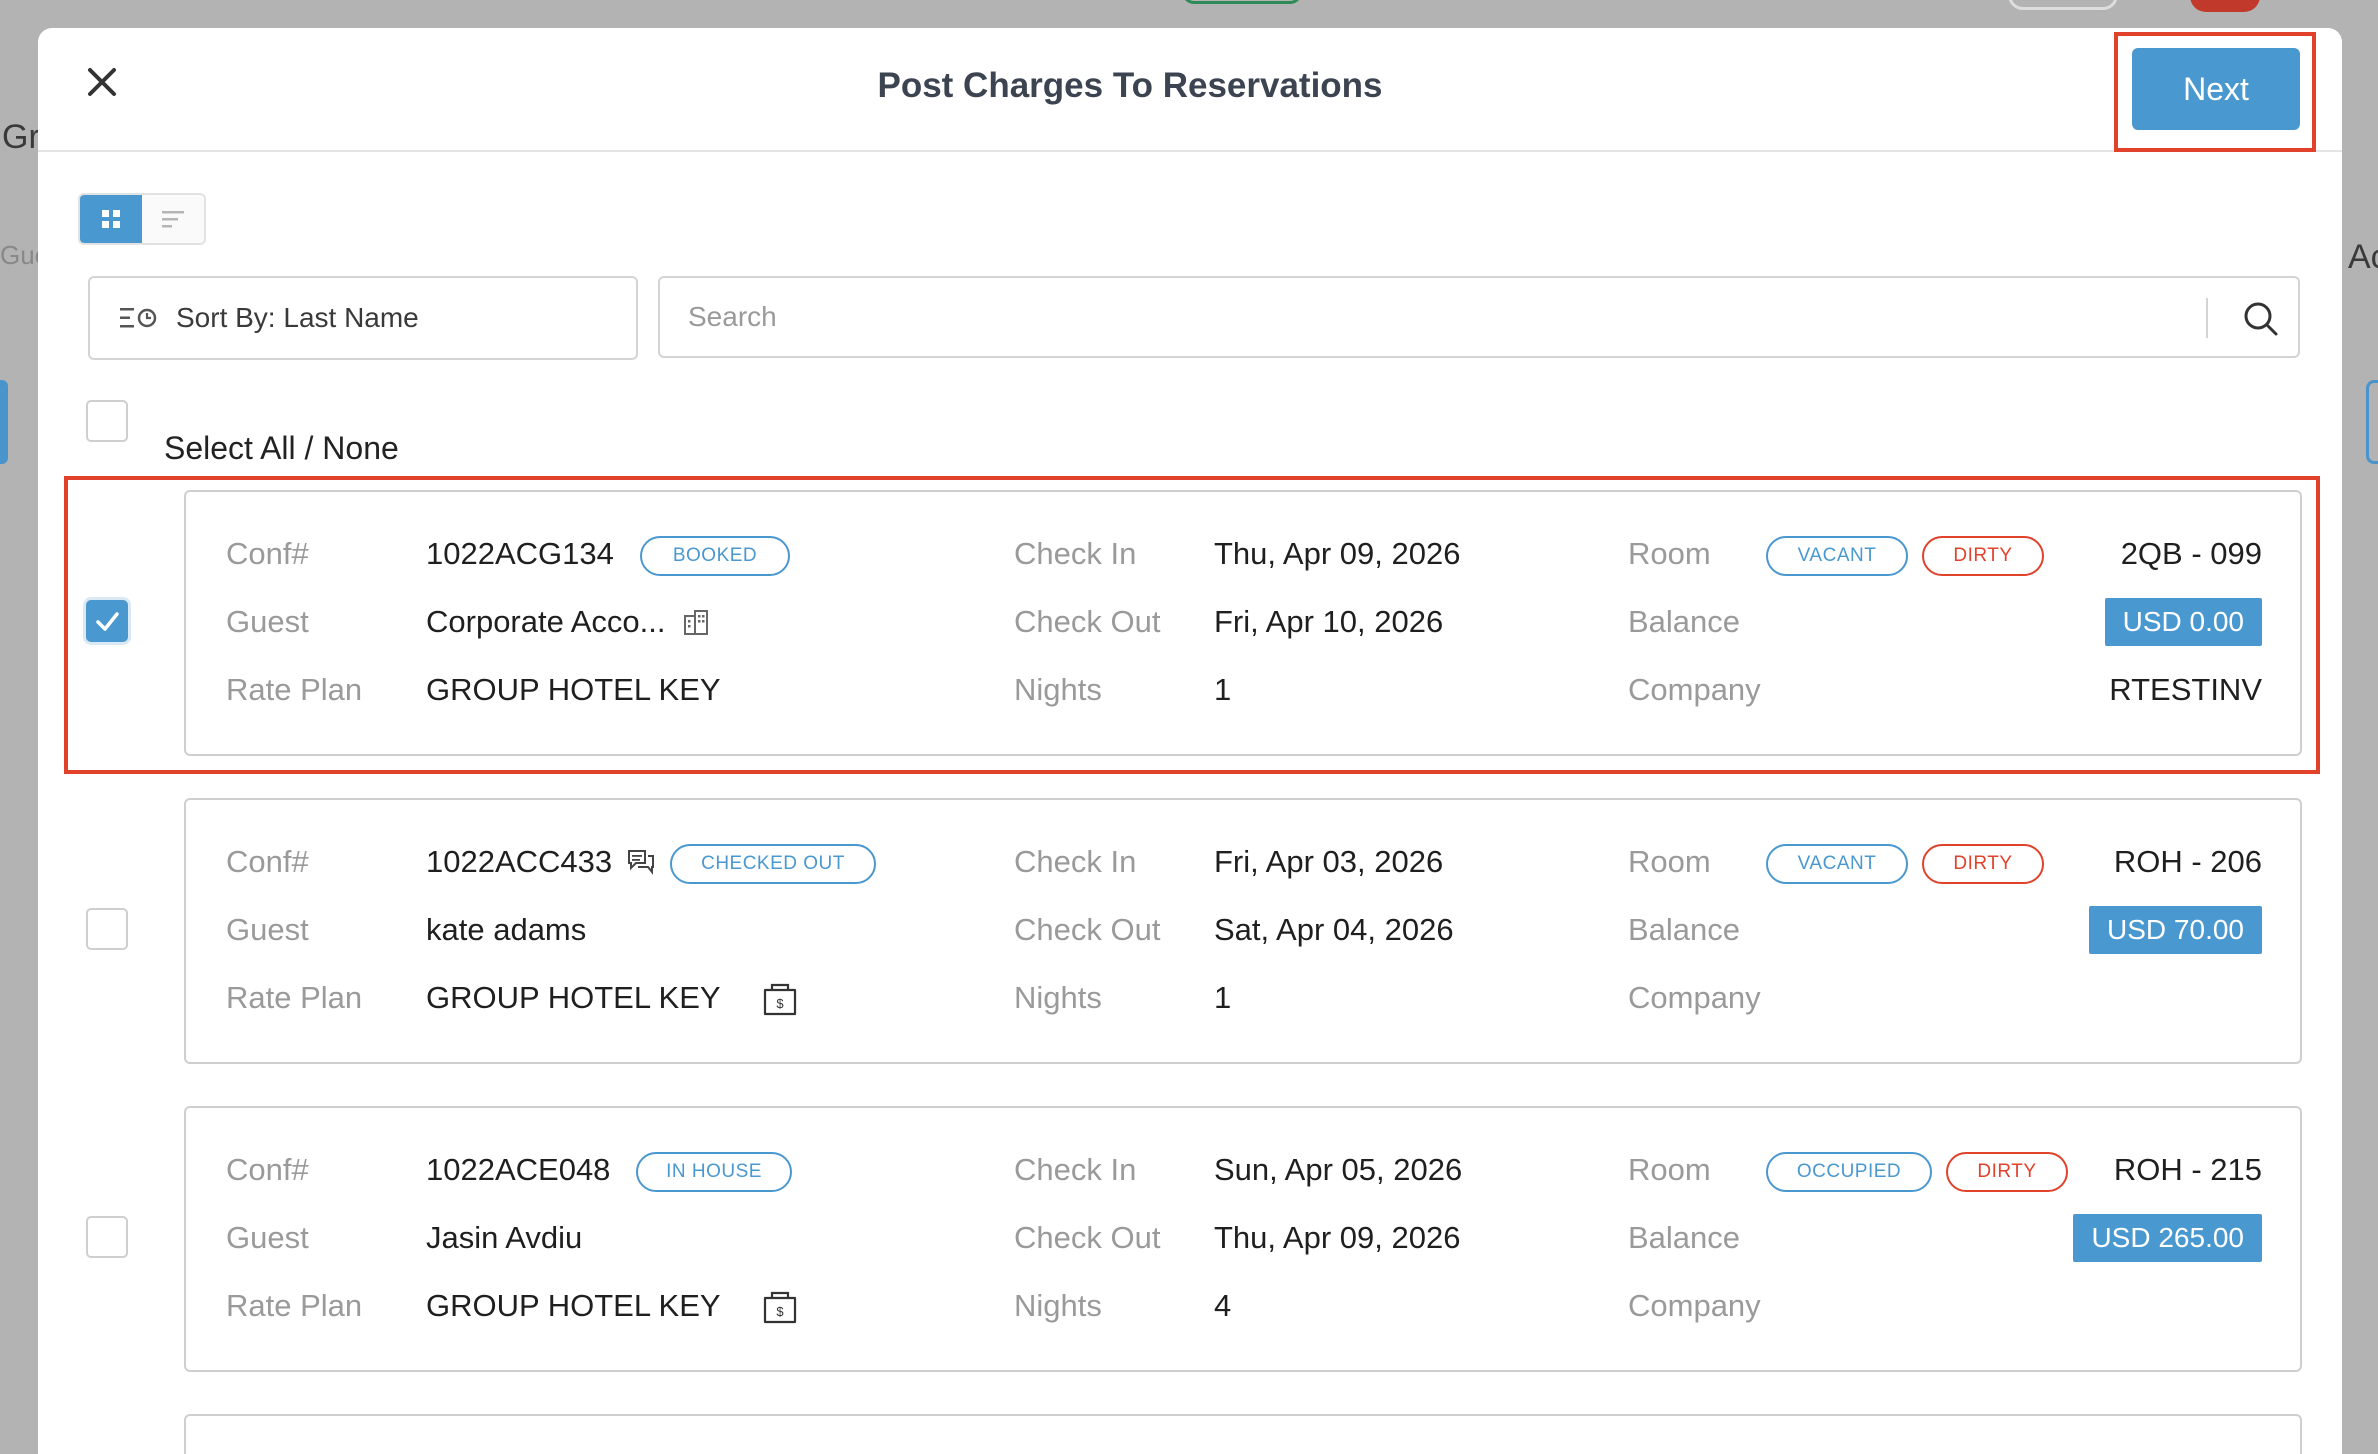  I want to click on select-all-checkbox, so click(107, 421).